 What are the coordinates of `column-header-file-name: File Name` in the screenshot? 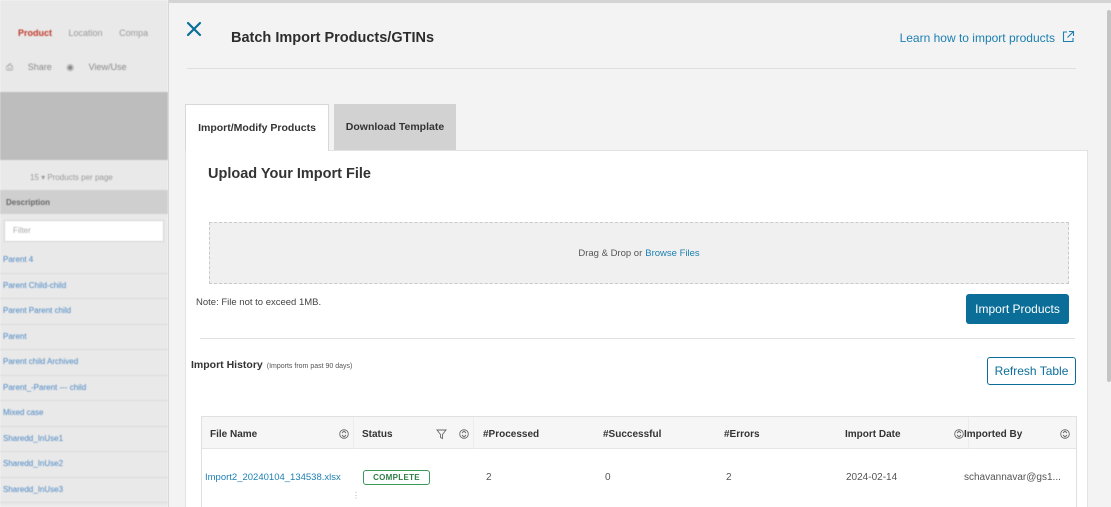 It's located at (233, 433).